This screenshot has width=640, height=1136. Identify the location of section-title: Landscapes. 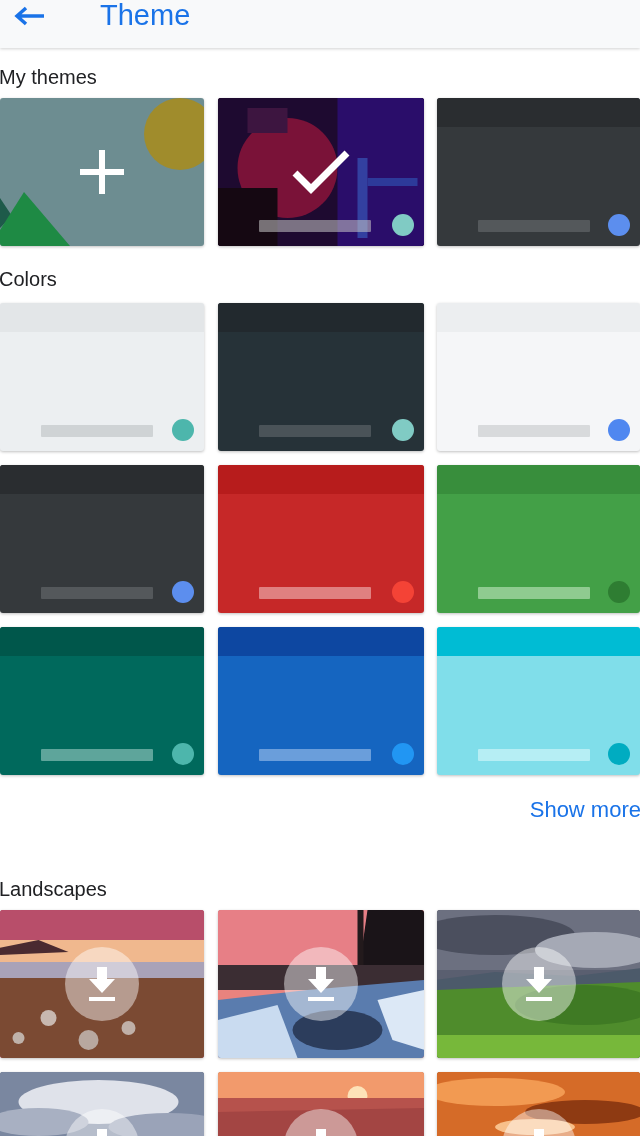
(53, 889).